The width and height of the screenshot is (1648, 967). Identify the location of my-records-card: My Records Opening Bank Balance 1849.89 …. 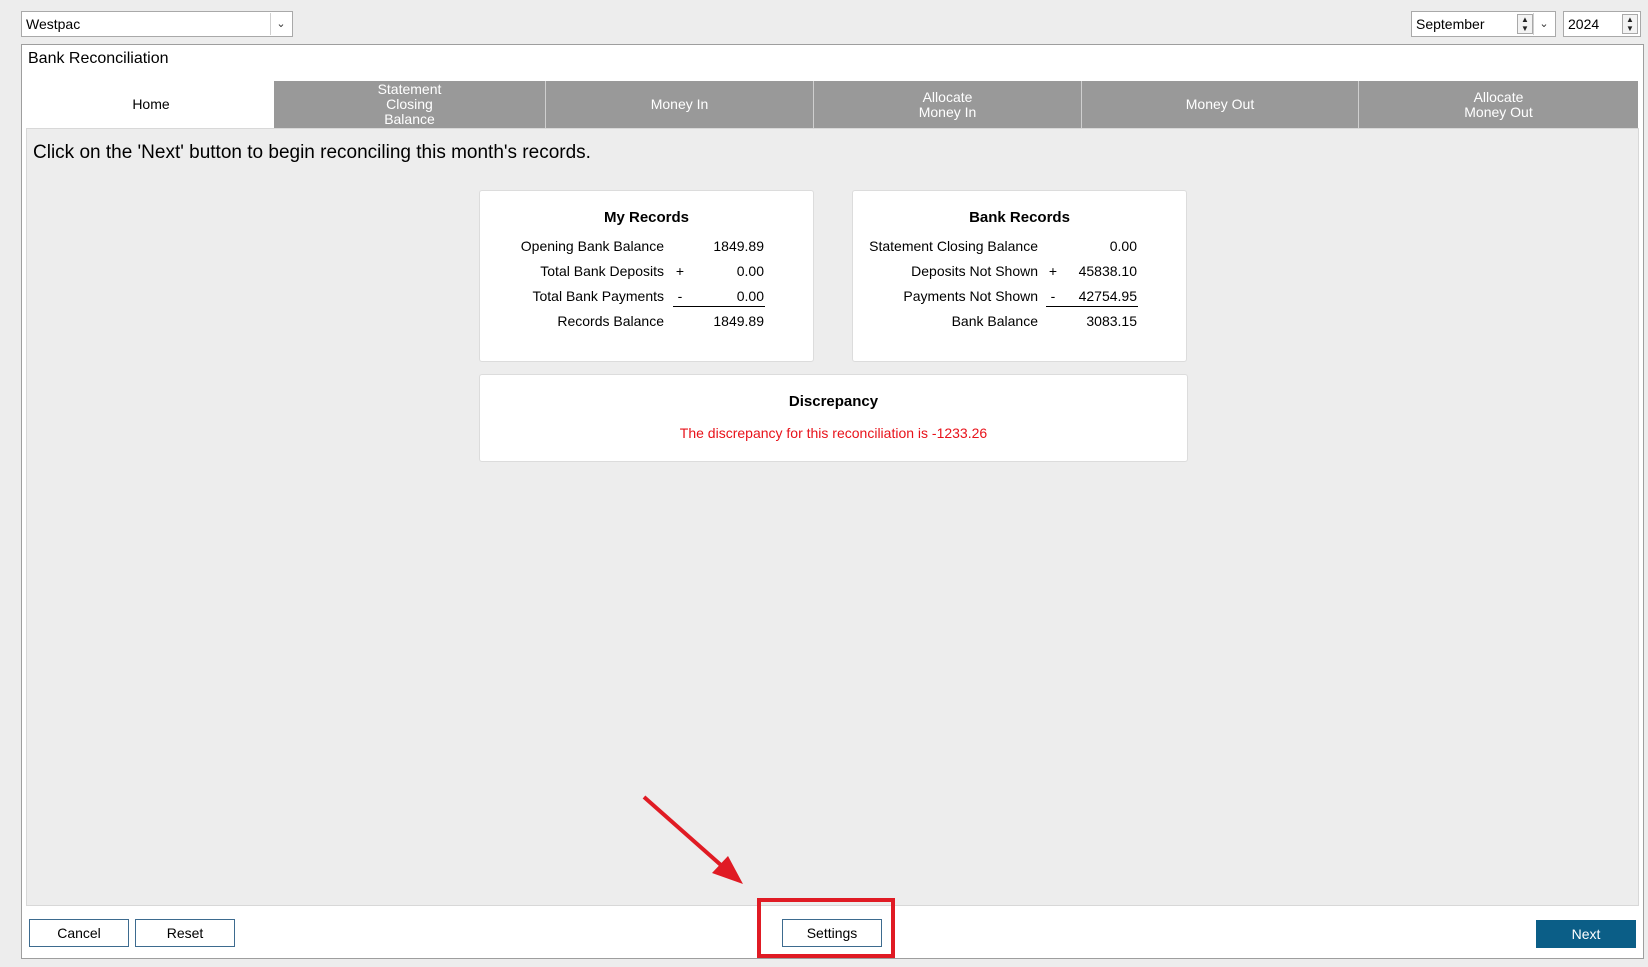
(646, 276).